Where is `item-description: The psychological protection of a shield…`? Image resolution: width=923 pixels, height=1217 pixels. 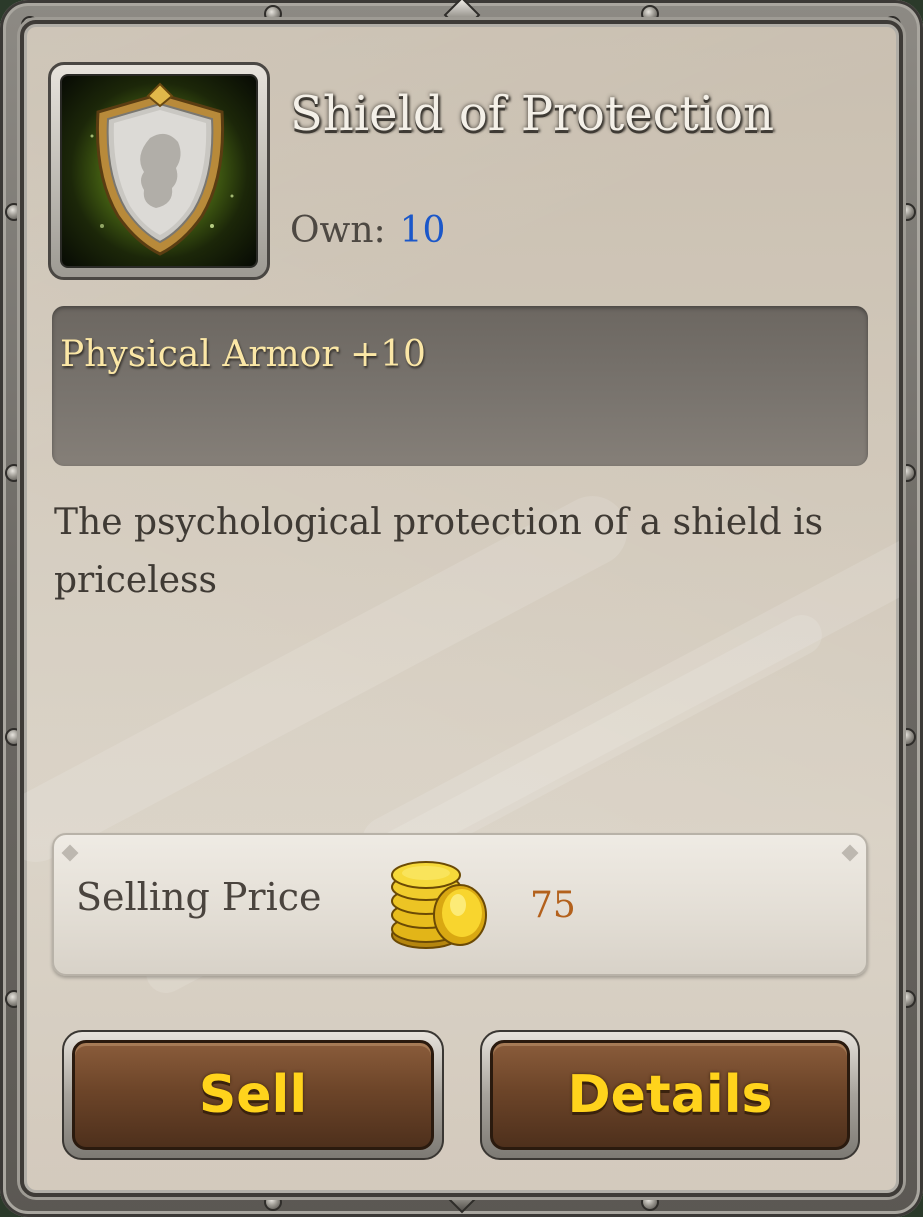
item-description: The psychological protection of a shield… is located at coordinates (439, 551).